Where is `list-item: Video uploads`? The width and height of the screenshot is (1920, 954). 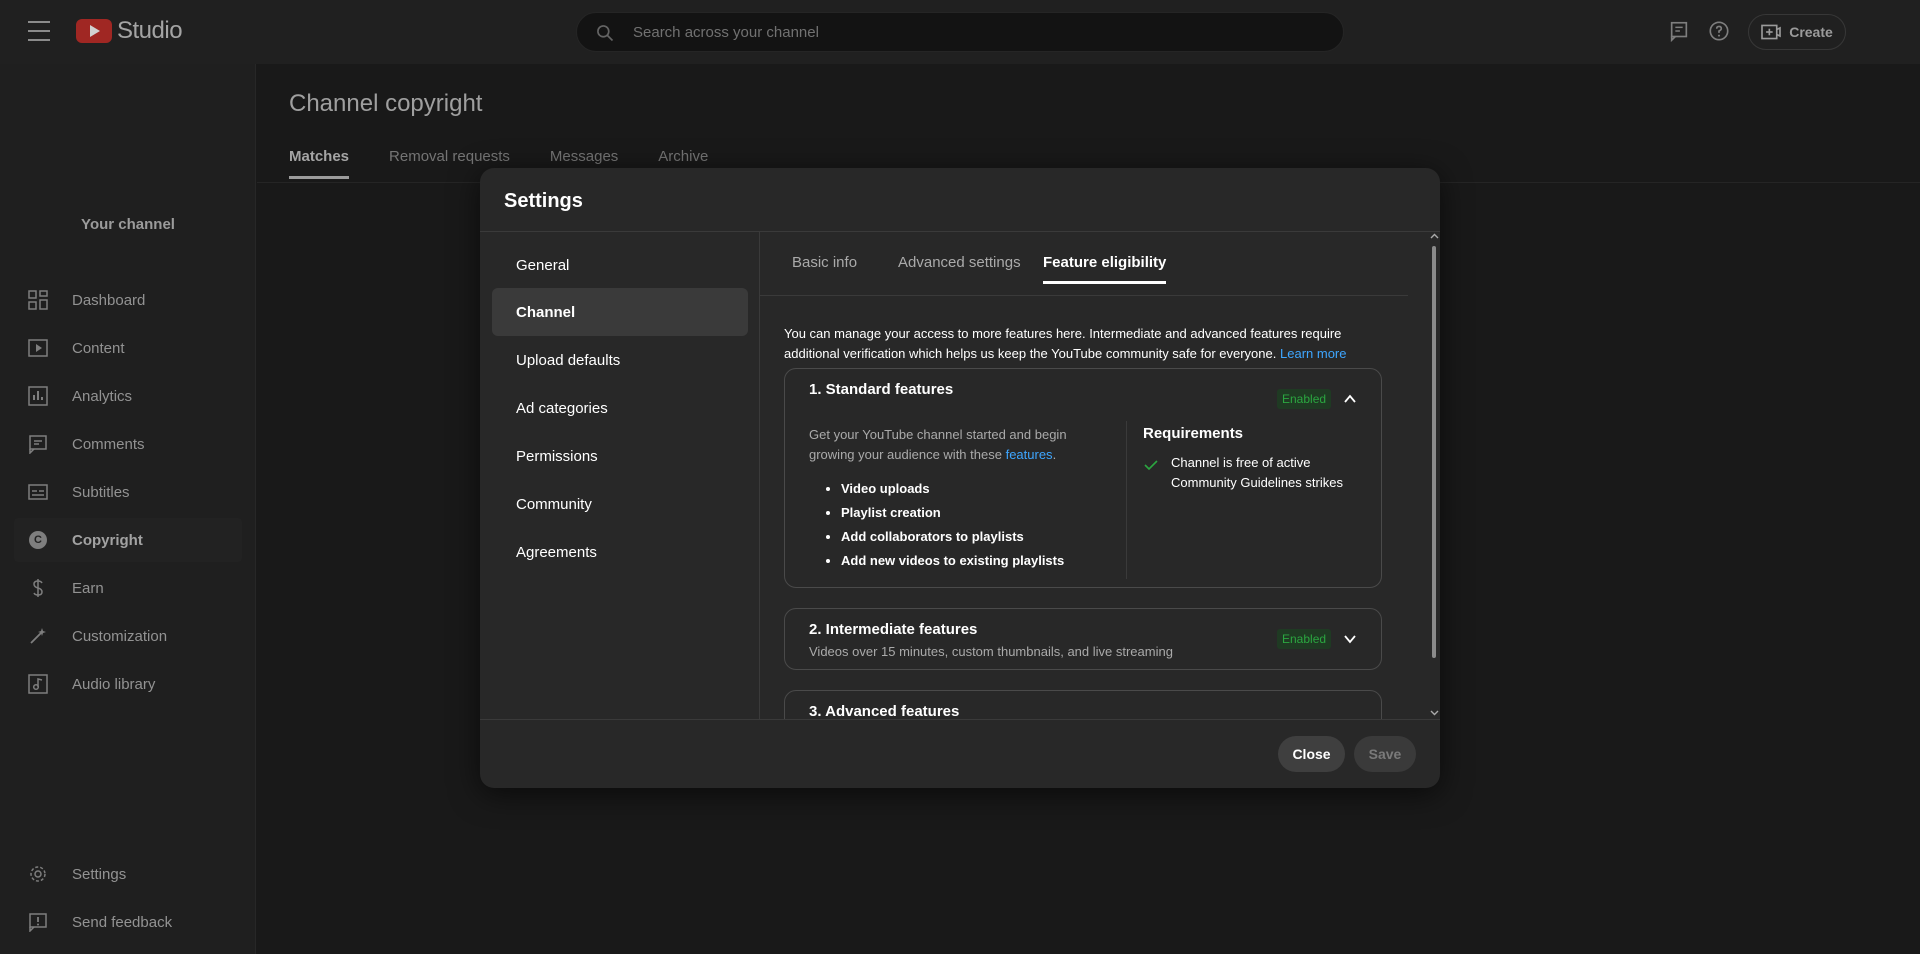 list-item: Video uploads is located at coordinates (952, 489).